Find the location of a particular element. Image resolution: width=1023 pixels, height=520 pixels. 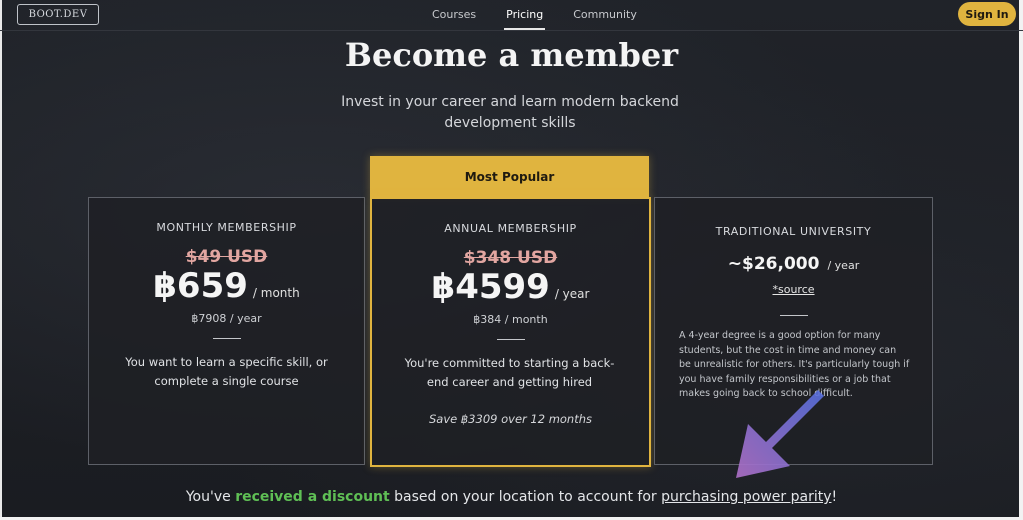

plan-price: ~$26,000 is located at coordinates (773, 264).